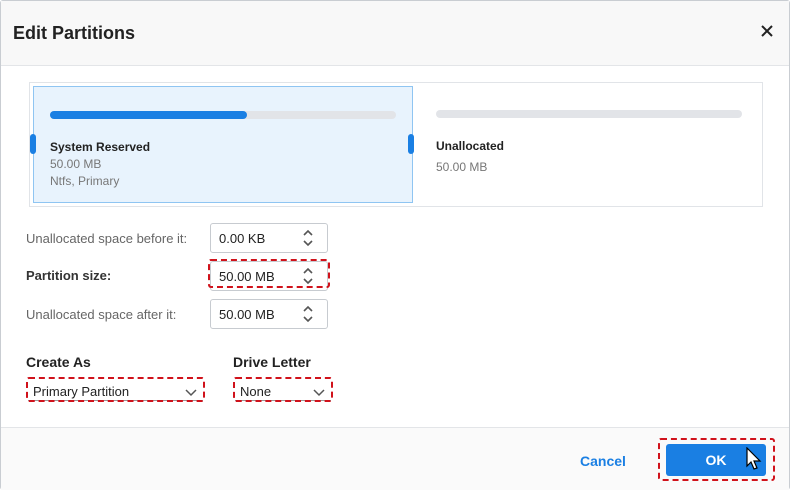 The width and height of the screenshot is (790, 490). Describe the element at coordinates (754, 458) in the screenshot. I see `mouse-cursor-icon` at that location.